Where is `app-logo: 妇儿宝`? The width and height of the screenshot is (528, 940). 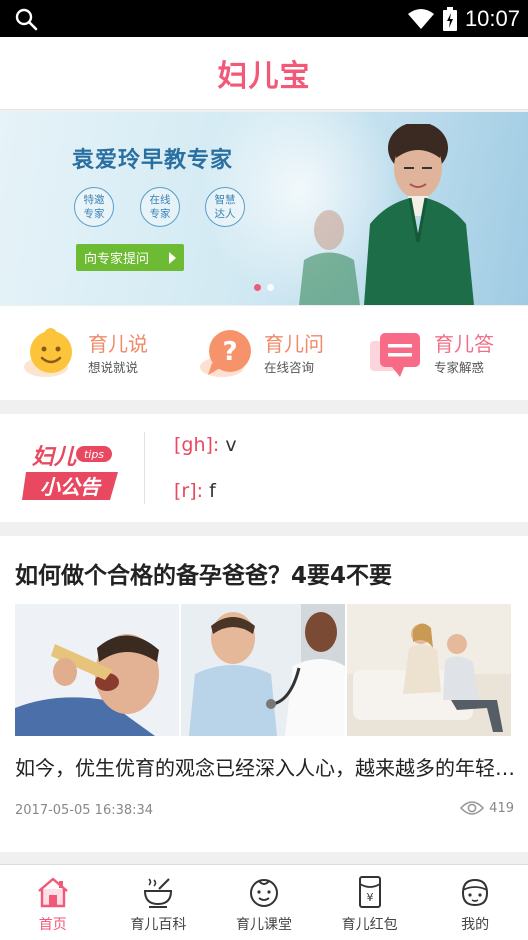 app-logo: 妇儿宝 is located at coordinates (264, 76).